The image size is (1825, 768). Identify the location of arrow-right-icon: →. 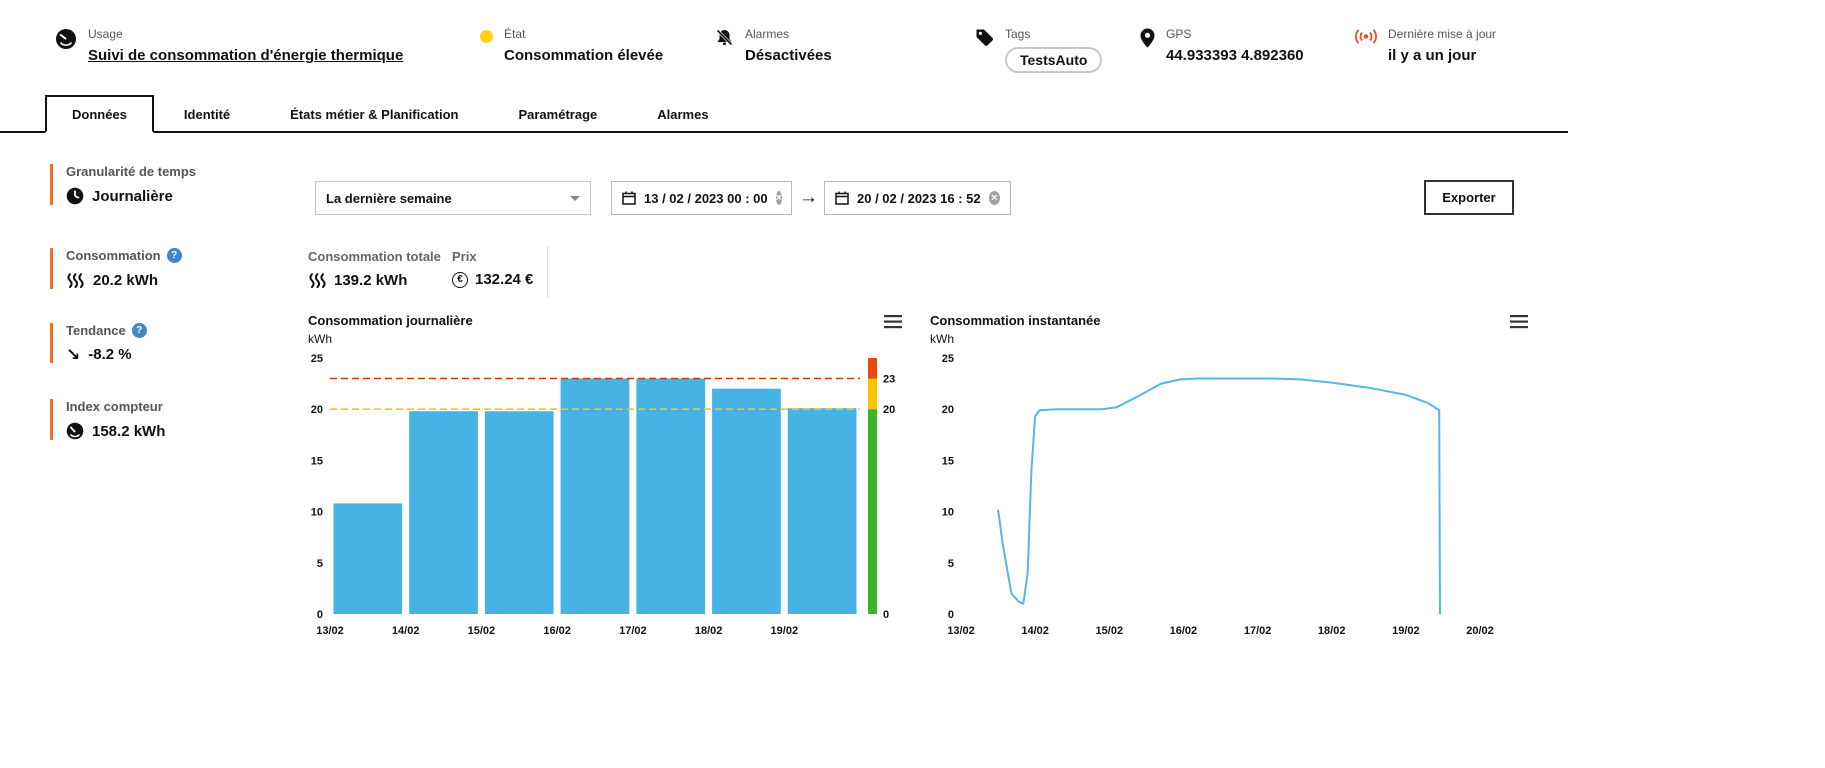
(808, 197).